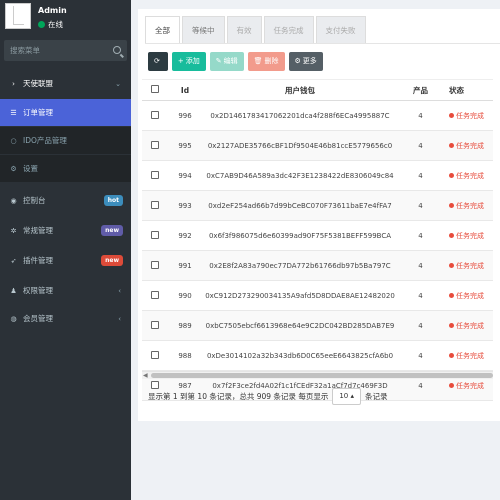  I want to click on scrollbar-thumb, so click(322, 375).